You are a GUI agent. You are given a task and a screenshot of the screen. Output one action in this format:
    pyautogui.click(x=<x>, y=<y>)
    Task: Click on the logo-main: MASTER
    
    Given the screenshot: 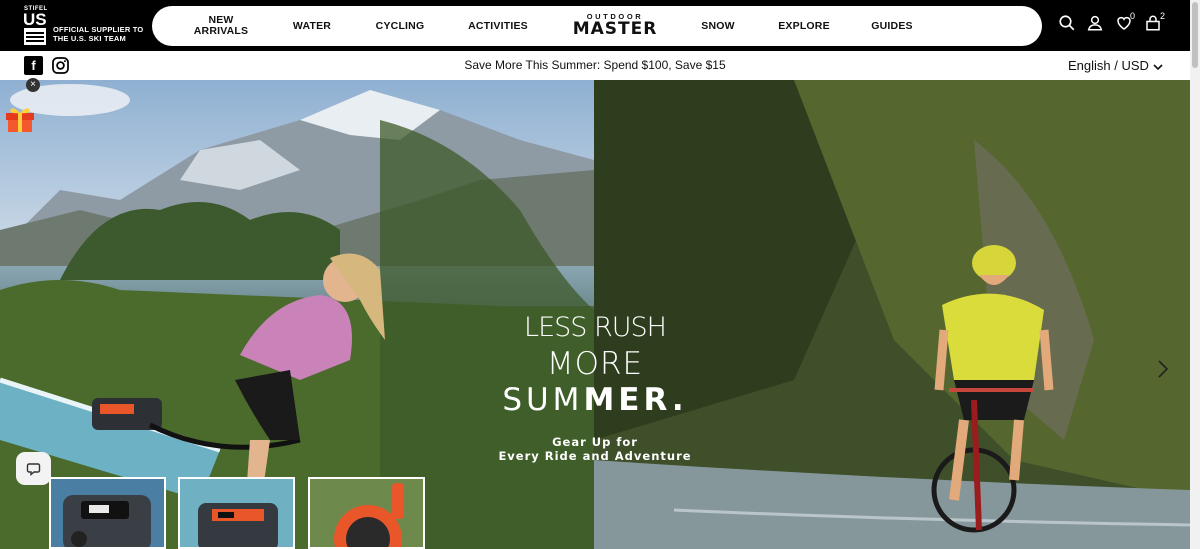 What is the action you would take?
    pyautogui.click(x=615, y=29)
    